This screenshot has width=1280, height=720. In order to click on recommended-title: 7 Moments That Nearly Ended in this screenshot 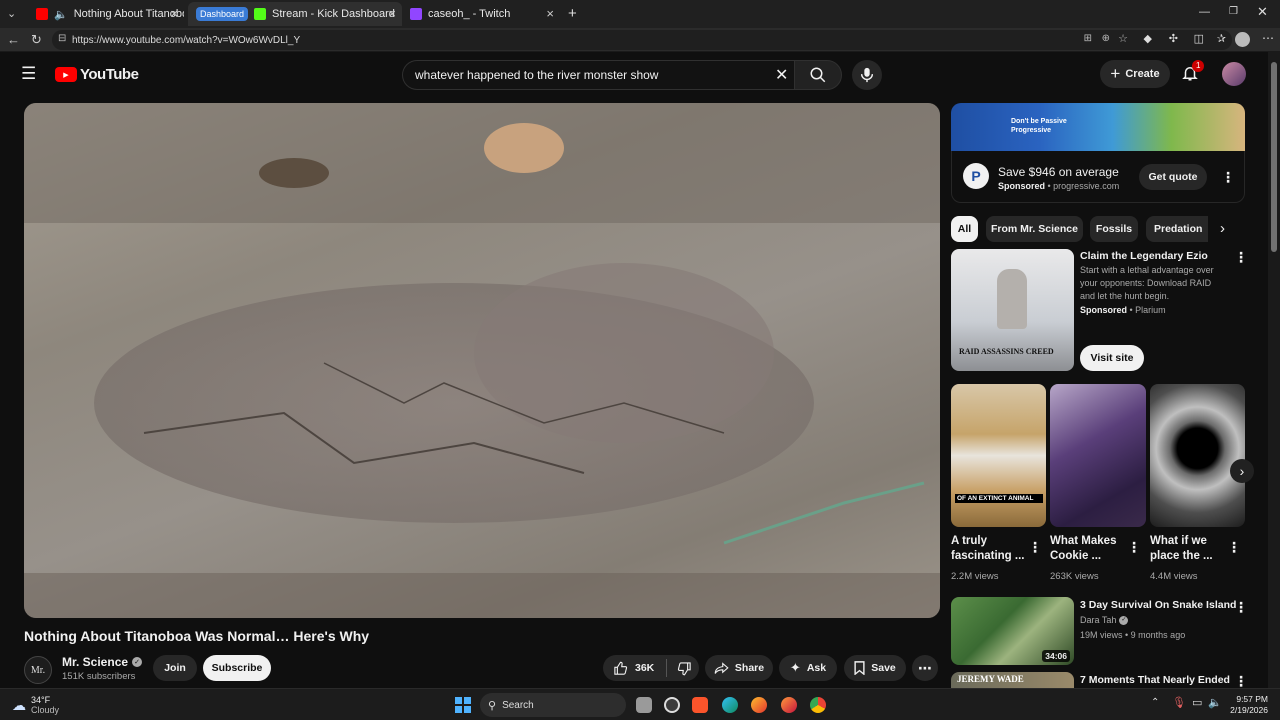, I will do `click(1155, 680)`.